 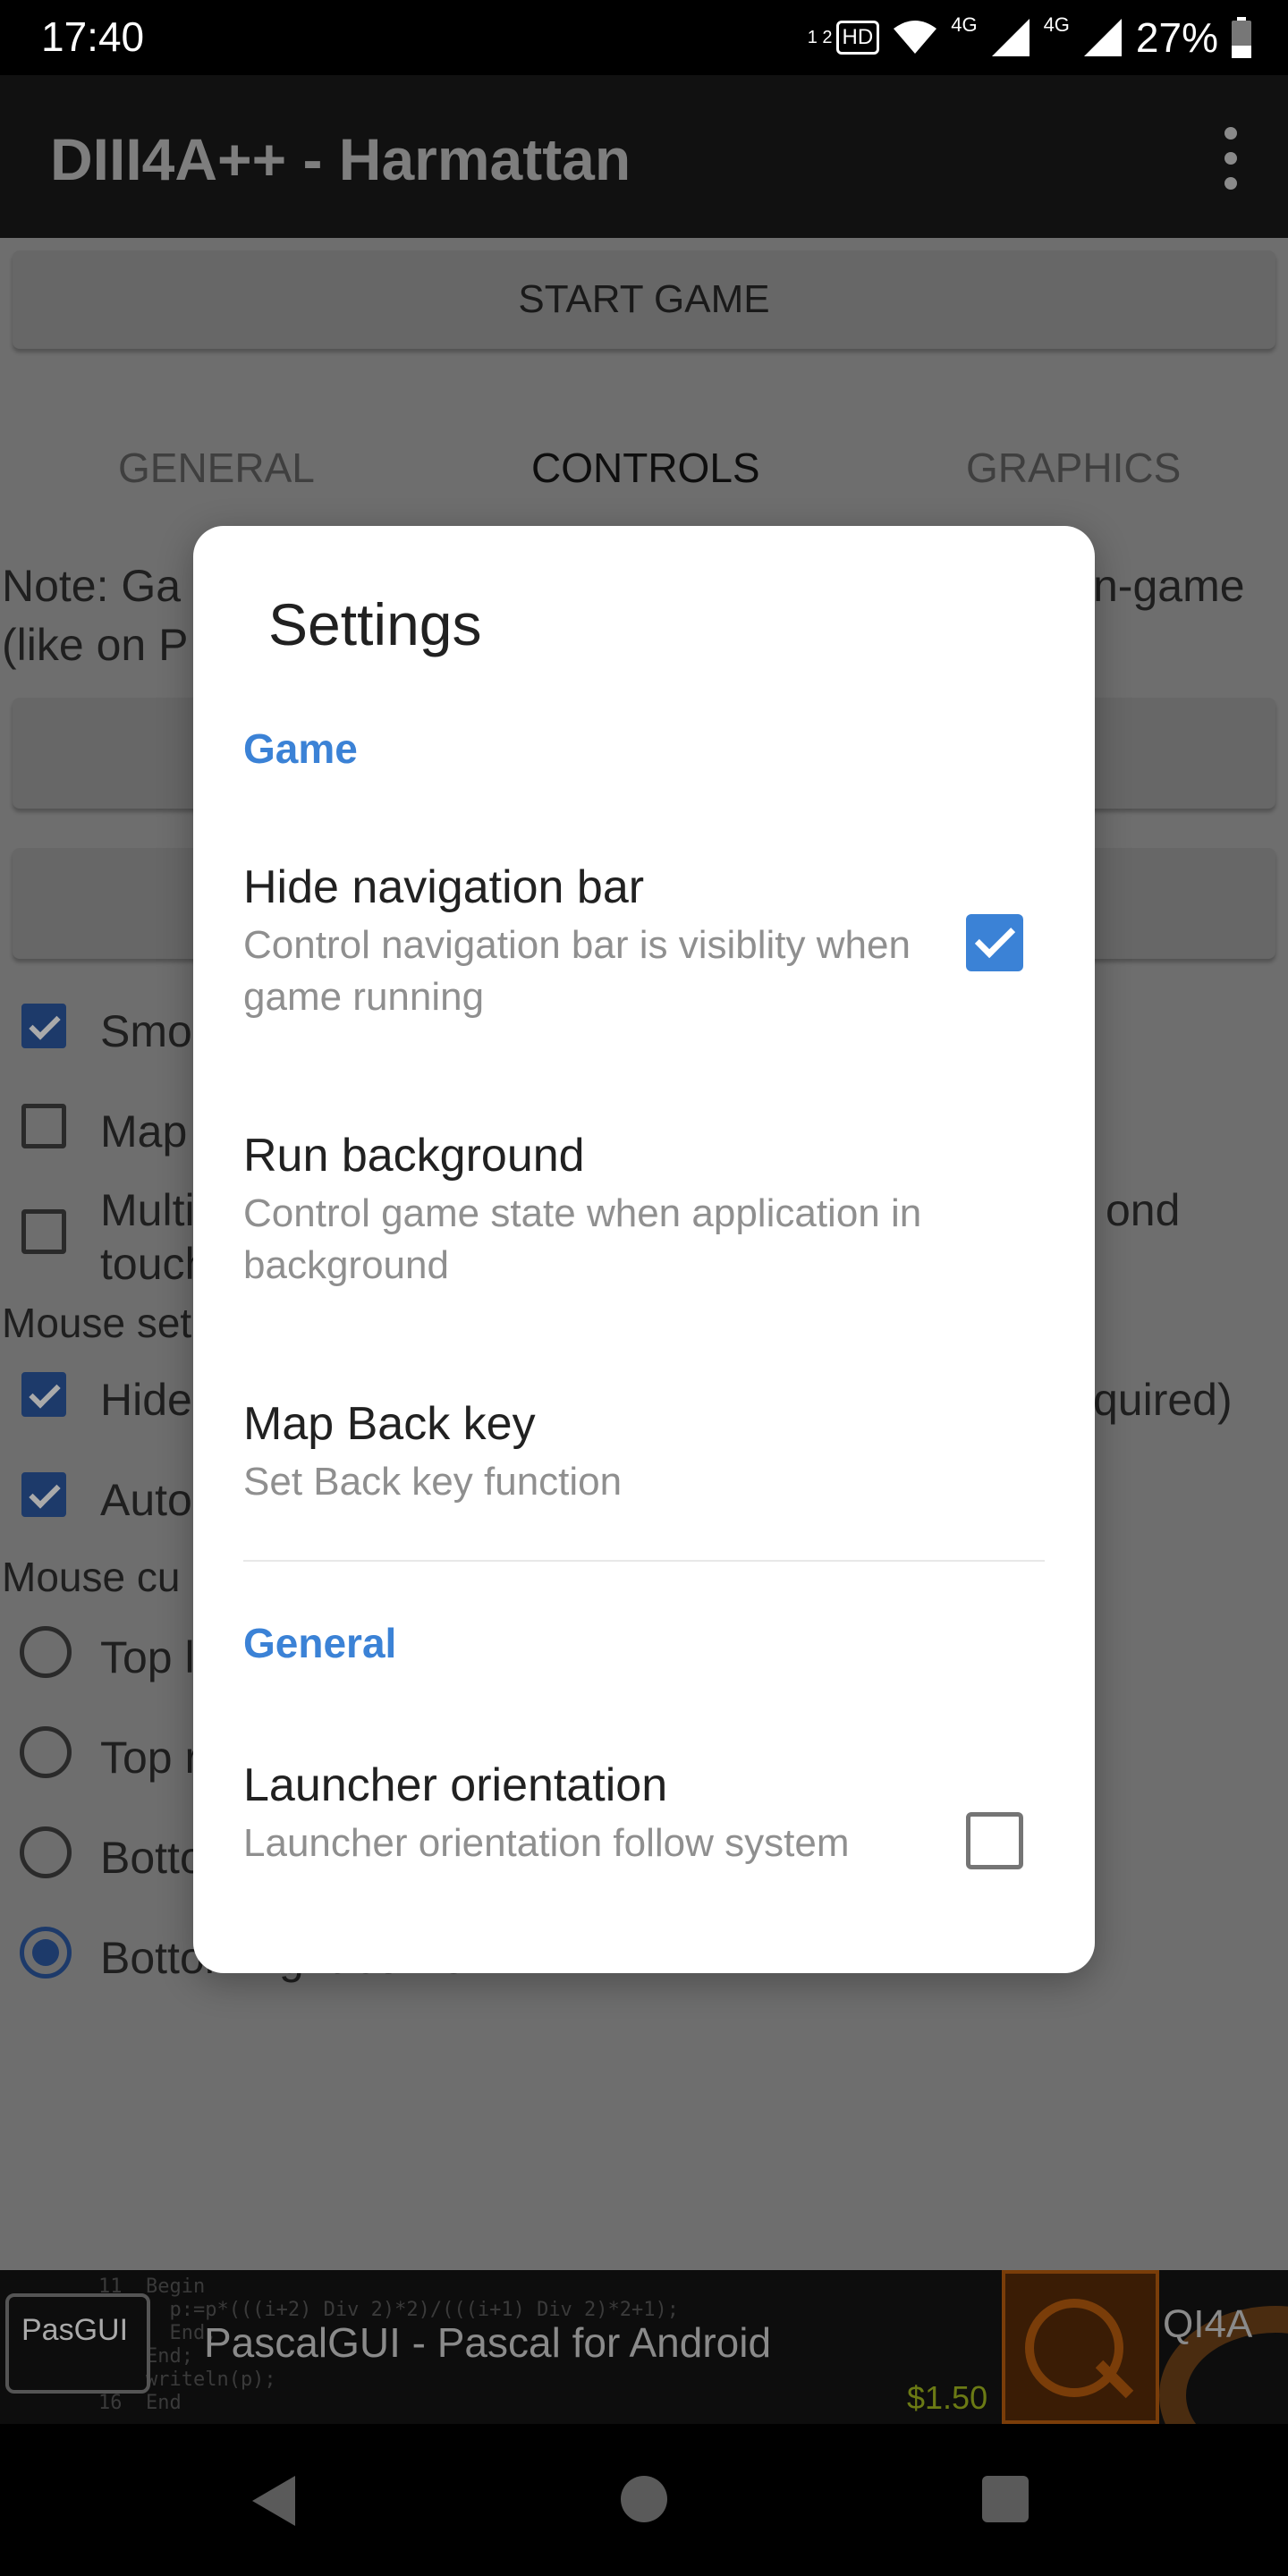 I want to click on note-text: Note: Ga, so click(x=92, y=586).